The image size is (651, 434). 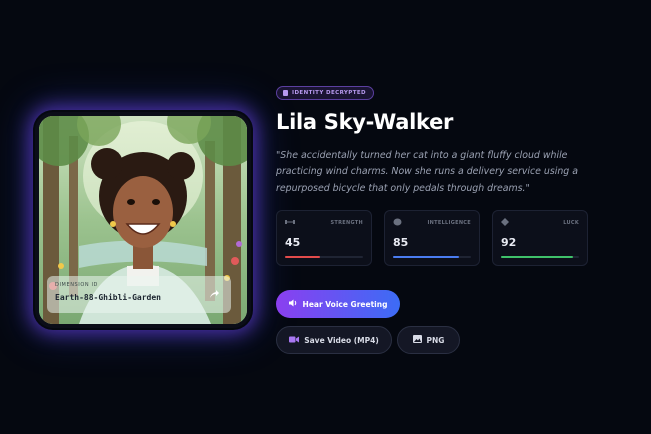 What do you see at coordinates (341, 340) in the screenshot?
I see `video-button-label: Save Video (MP4)` at bounding box center [341, 340].